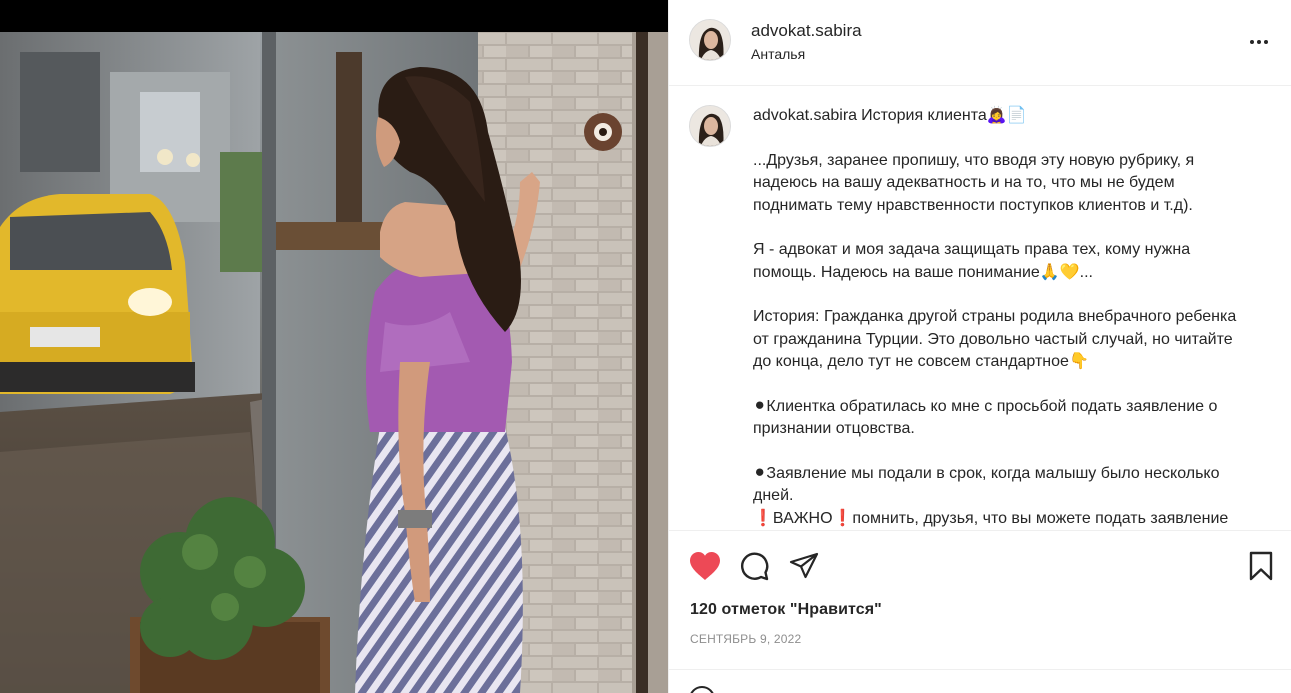 This screenshot has width=1291, height=693. I want to click on post-header: advokat.sabira Анталья, so click(980, 43).